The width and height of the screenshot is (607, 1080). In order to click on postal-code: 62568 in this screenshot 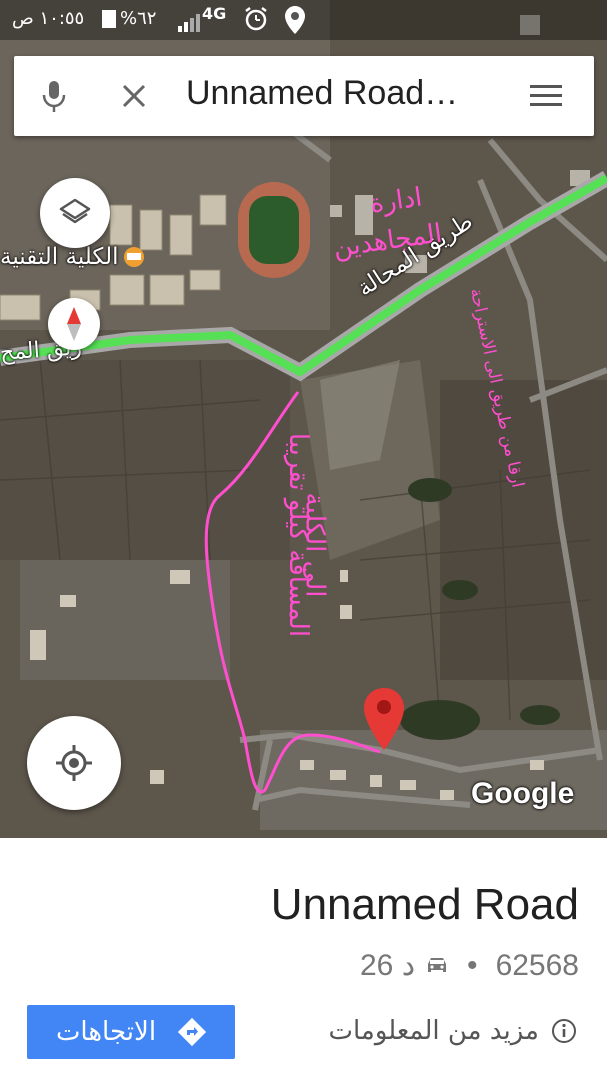, I will do `click(537, 965)`.